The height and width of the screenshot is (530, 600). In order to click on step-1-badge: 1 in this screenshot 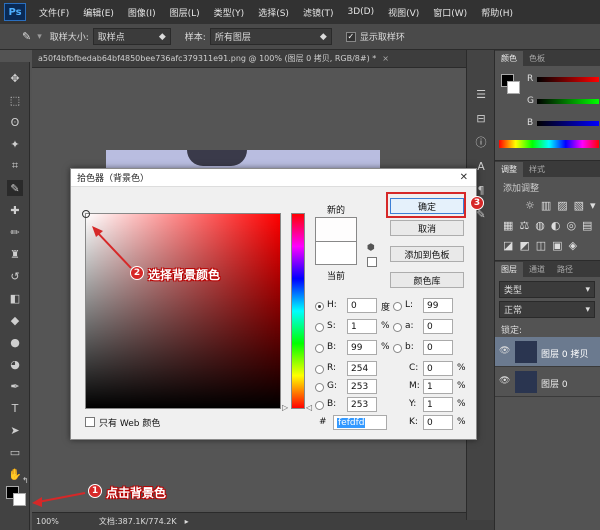, I will do `click(95, 491)`.